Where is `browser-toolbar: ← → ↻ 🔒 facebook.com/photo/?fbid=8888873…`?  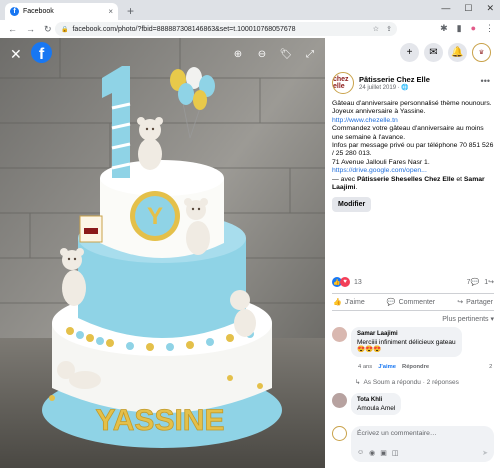
browser-toolbar: ← → ↻ 🔒 facebook.com/photo/?fbid=8888873… is located at coordinates (250, 29).